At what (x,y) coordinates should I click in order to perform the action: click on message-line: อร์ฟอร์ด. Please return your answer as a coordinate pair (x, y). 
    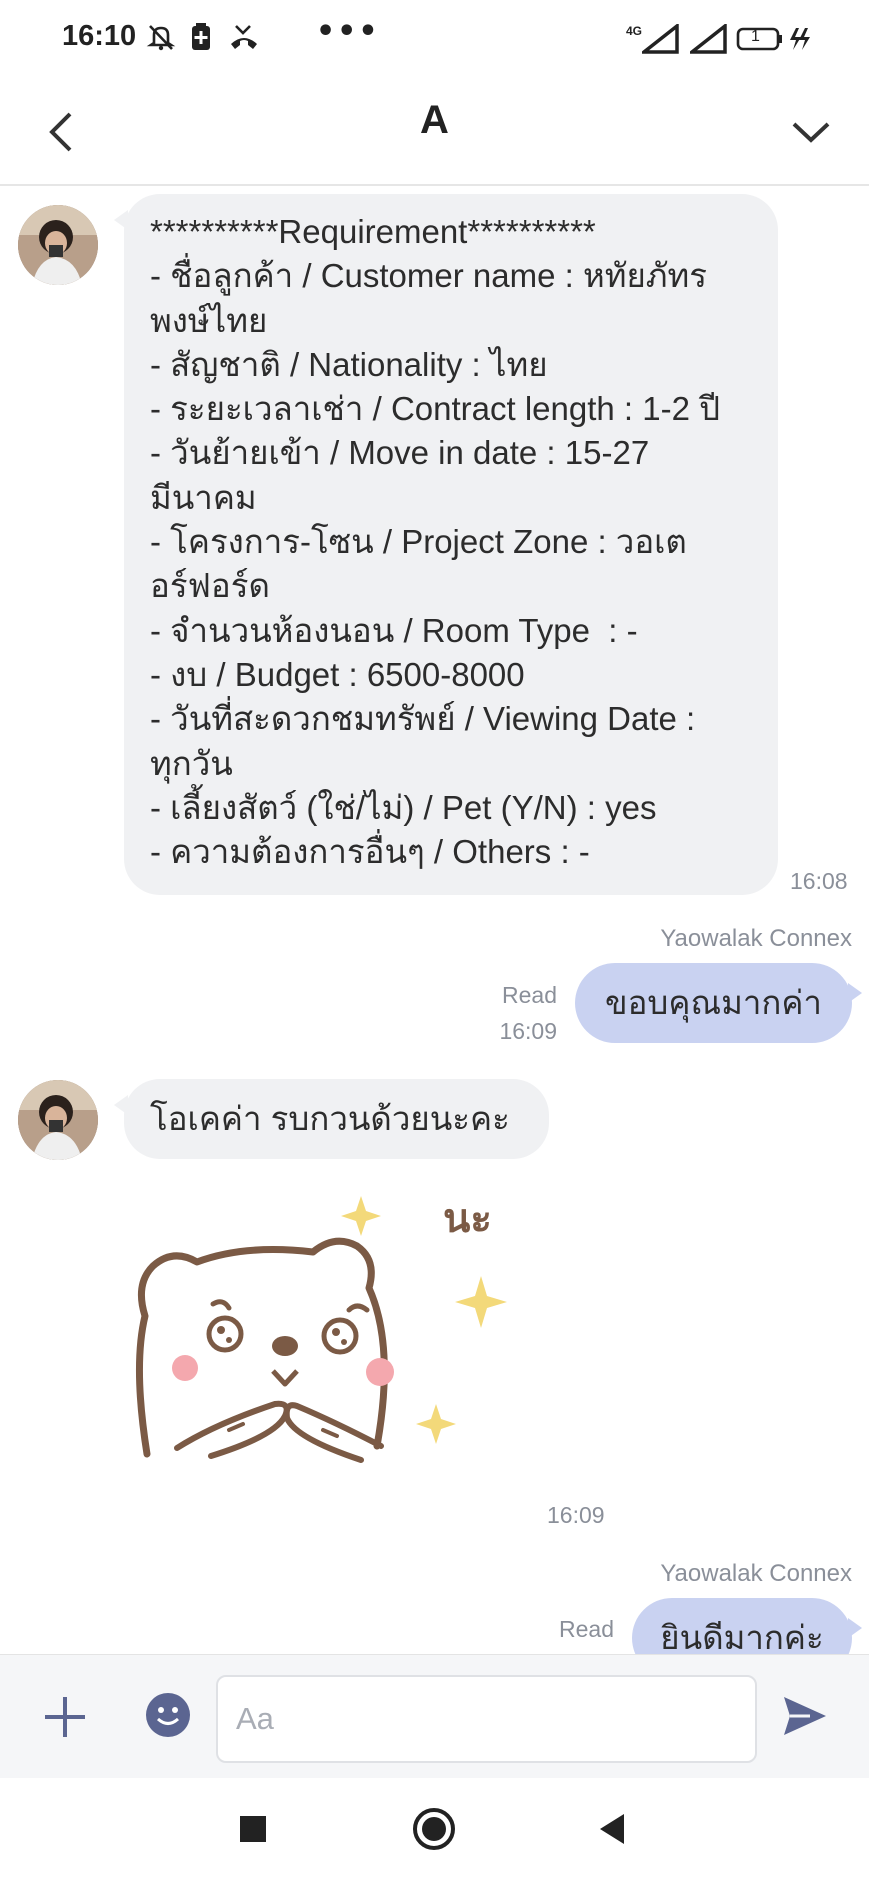
    Looking at the image, I should click on (210, 586).